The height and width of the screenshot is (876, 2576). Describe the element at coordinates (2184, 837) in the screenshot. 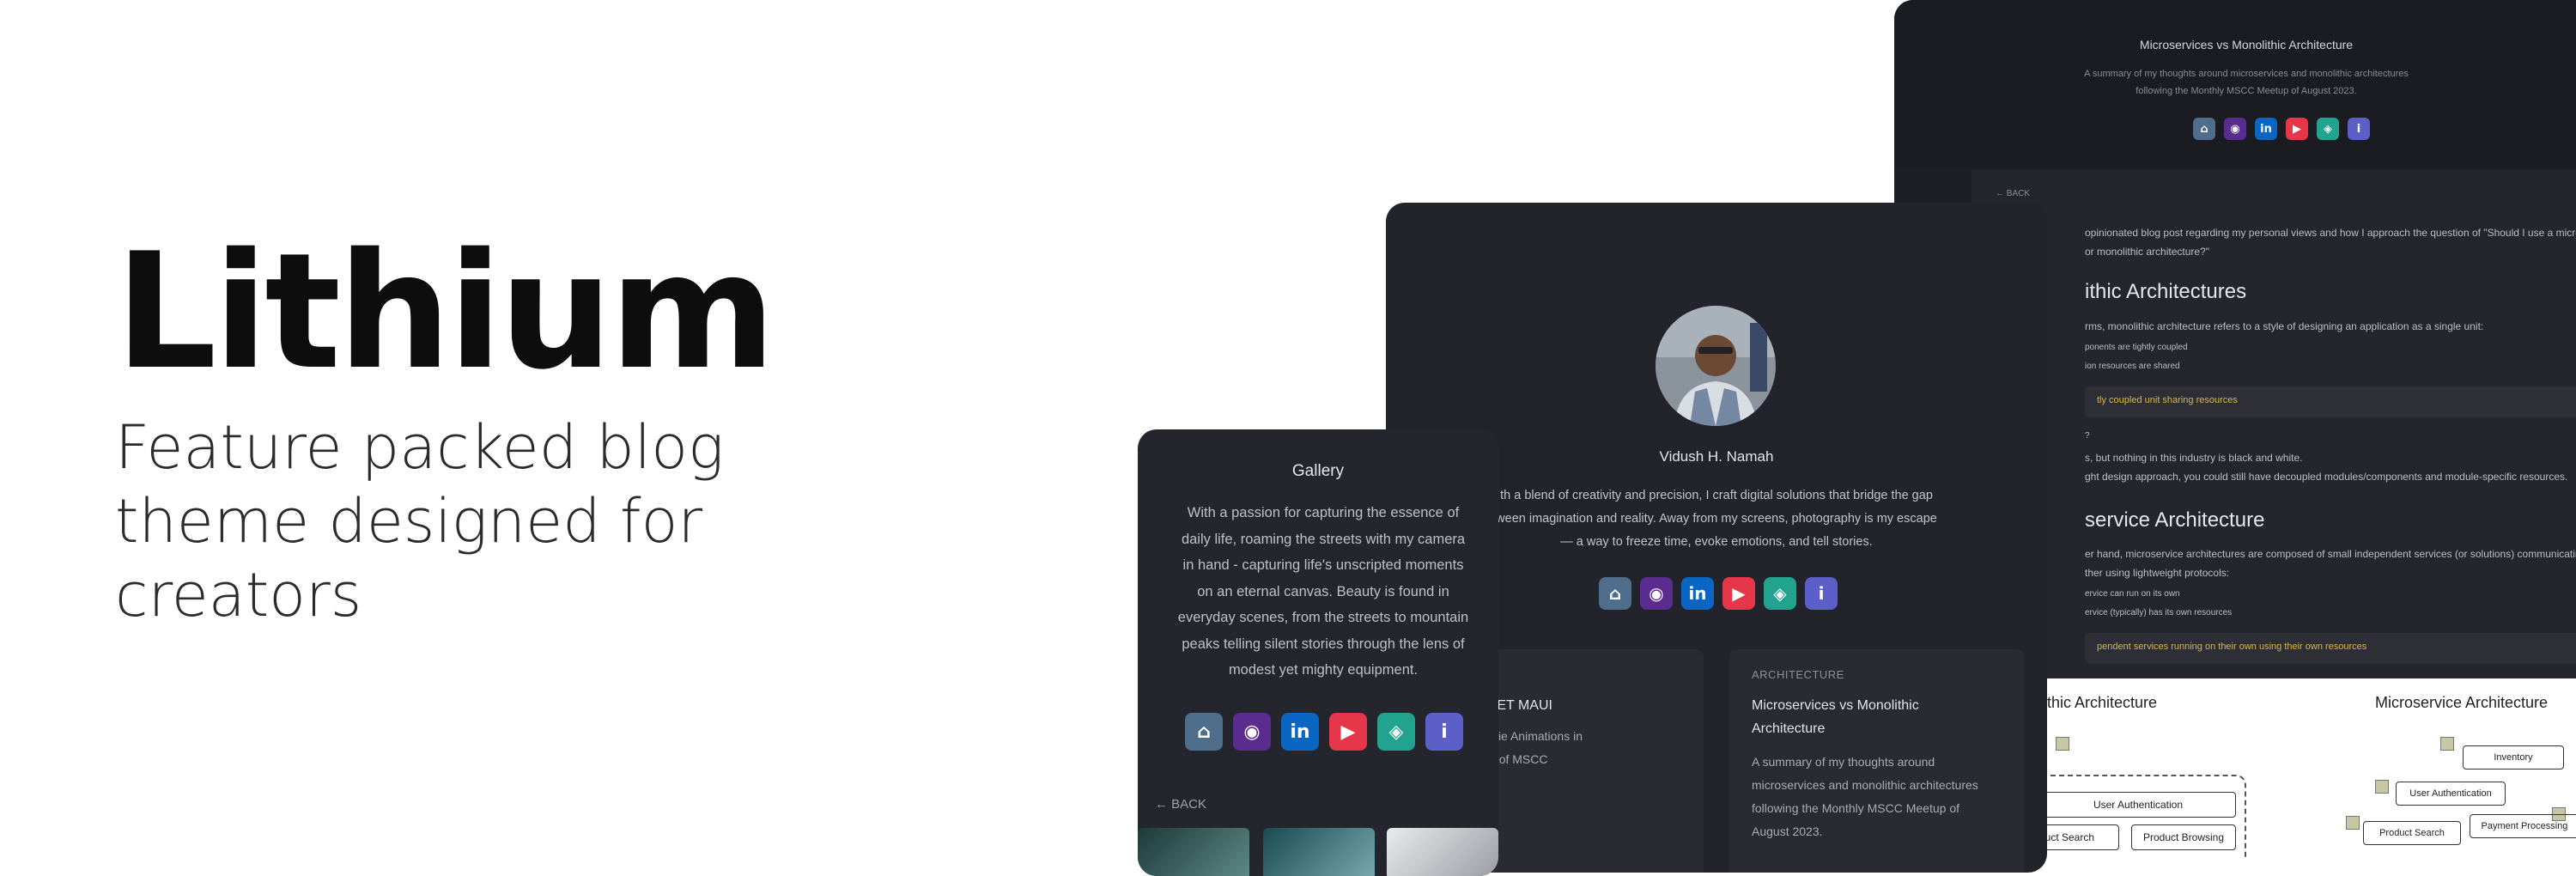

I see `diagram-box: Product Browsing` at that location.